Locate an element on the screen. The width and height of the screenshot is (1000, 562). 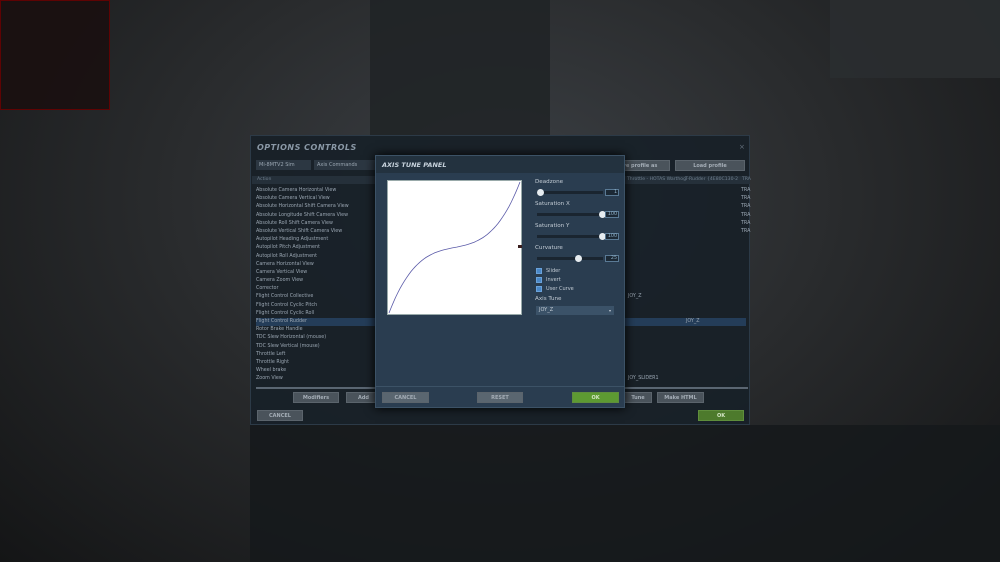
invert-label: Invert is located at coordinates (553, 280).